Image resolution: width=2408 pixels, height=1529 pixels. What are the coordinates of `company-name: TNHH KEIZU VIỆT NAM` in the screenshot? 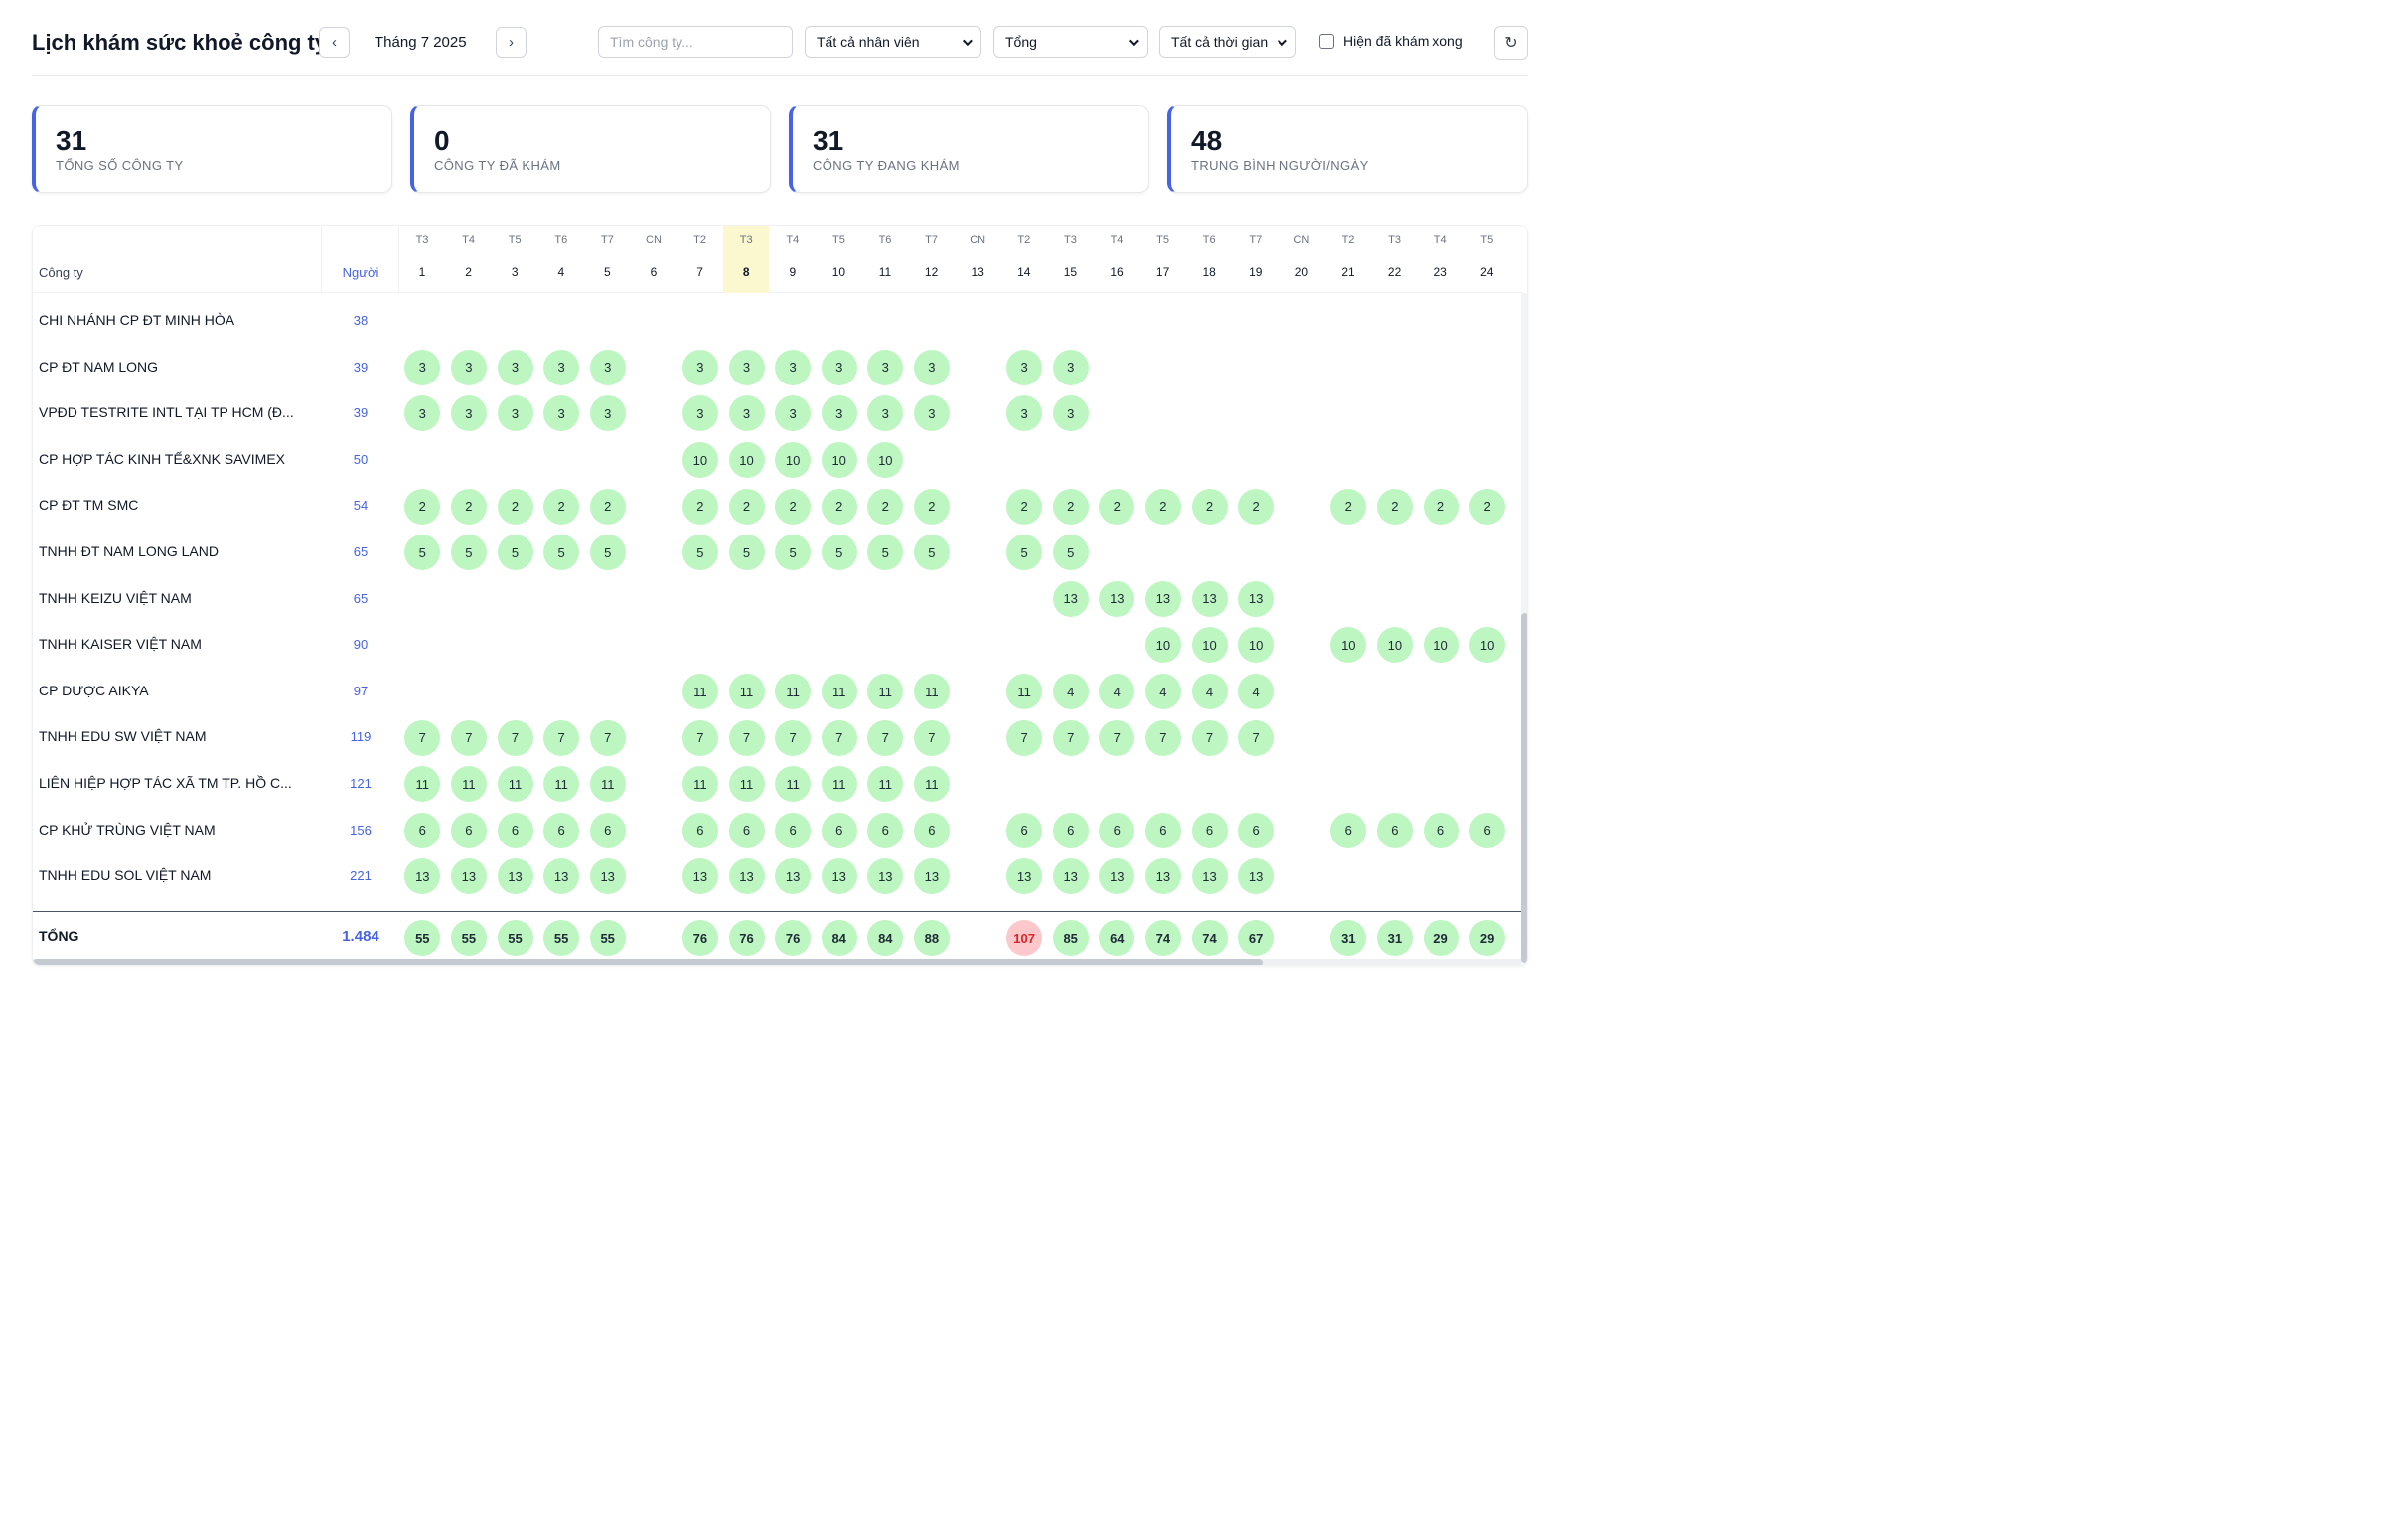 It's located at (178, 598).